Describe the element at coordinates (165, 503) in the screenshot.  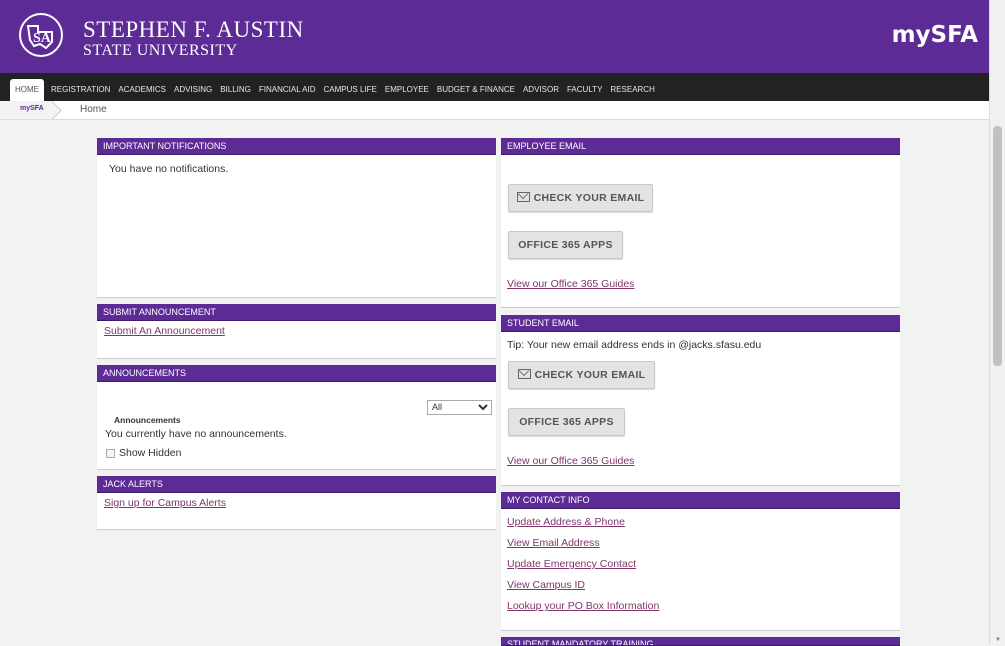
I see `campus-alerts-link: Sign up for Campus Alerts` at that location.